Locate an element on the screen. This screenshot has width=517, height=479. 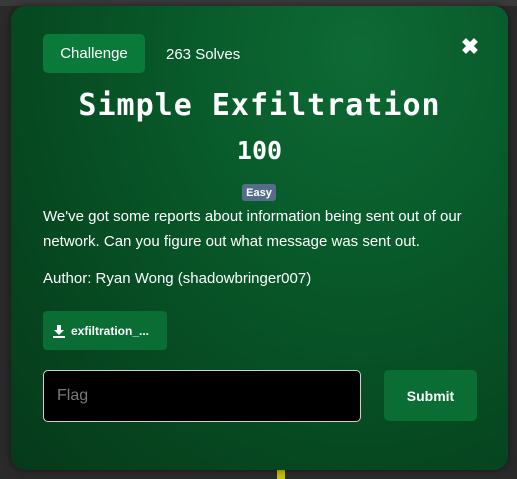
submit-button: Submit is located at coordinates (430, 395).